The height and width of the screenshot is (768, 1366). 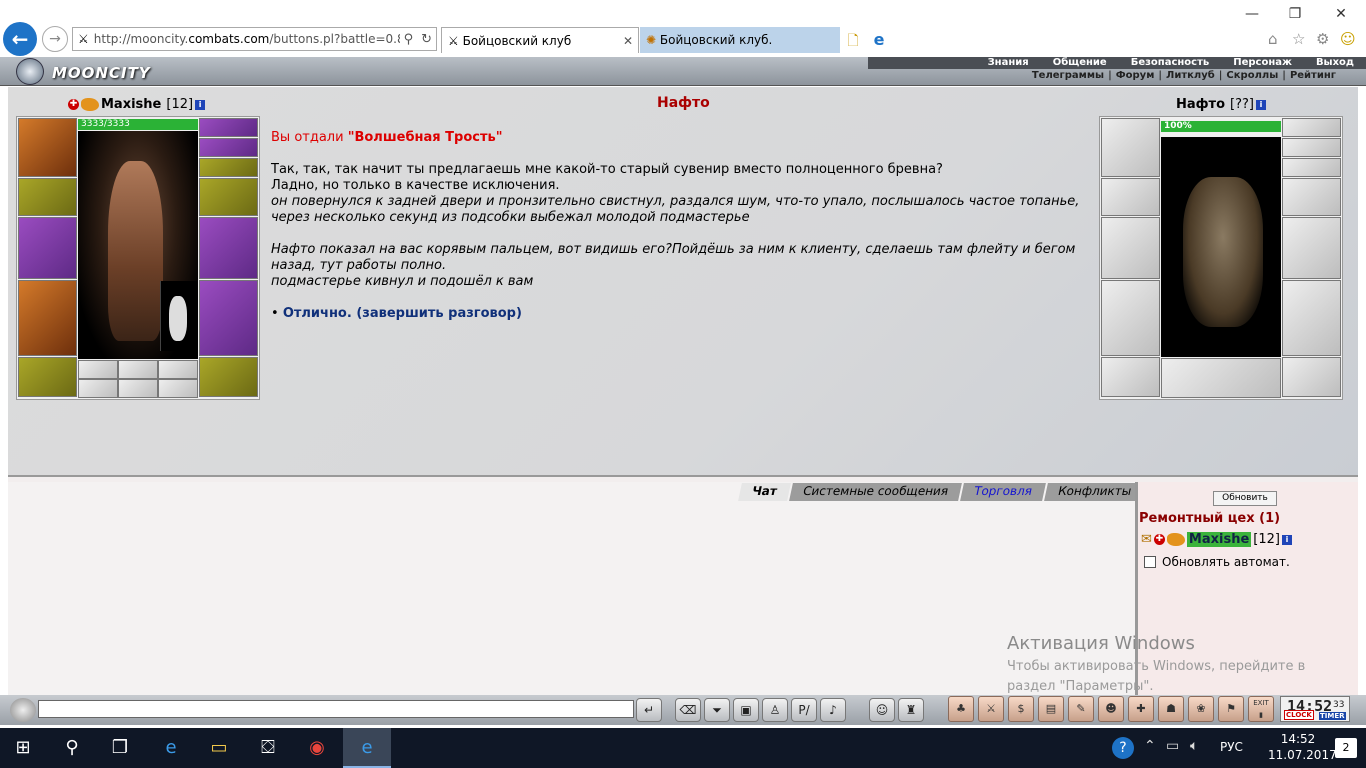 I want to click on translit-icon: P/, so click(x=804, y=710).